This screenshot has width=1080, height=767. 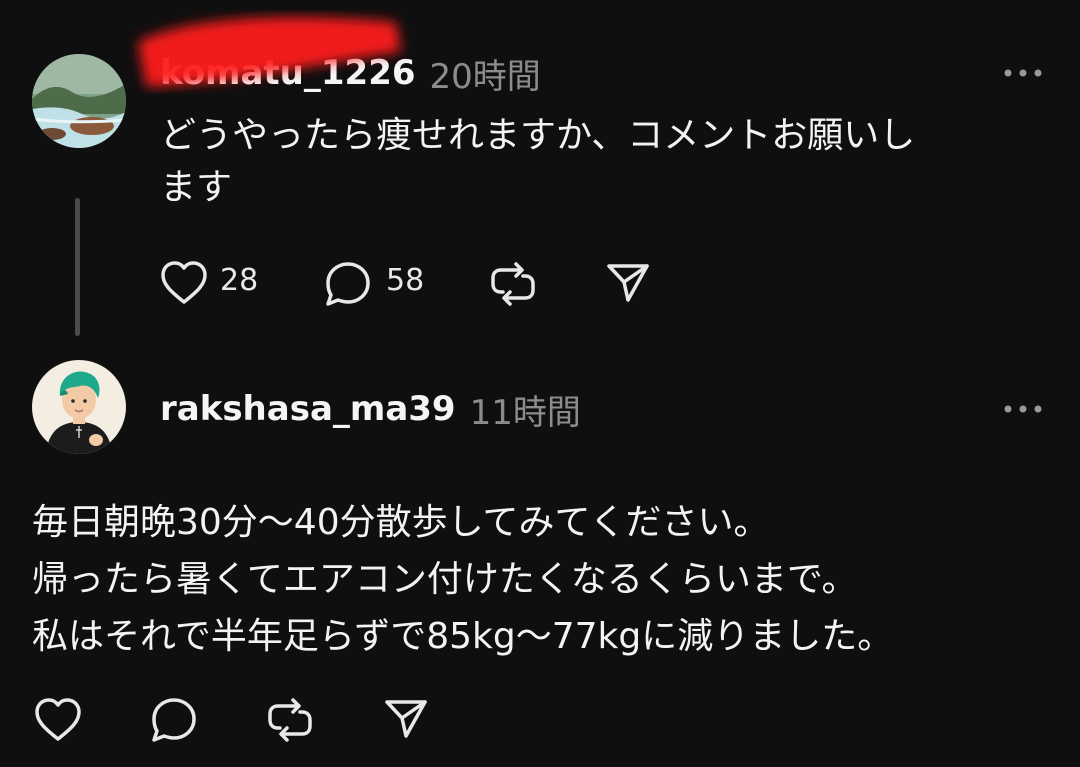 What do you see at coordinates (525, 412) in the screenshot?
I see `post-time: 11時間` at bounding box center [525, 412].